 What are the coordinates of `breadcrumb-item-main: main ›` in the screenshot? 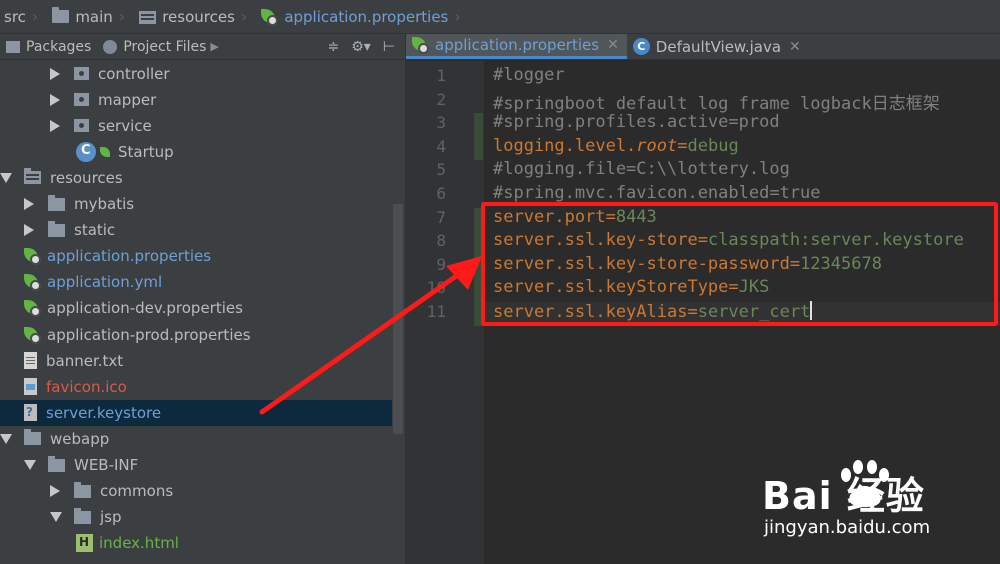 It's located at (91, 17).